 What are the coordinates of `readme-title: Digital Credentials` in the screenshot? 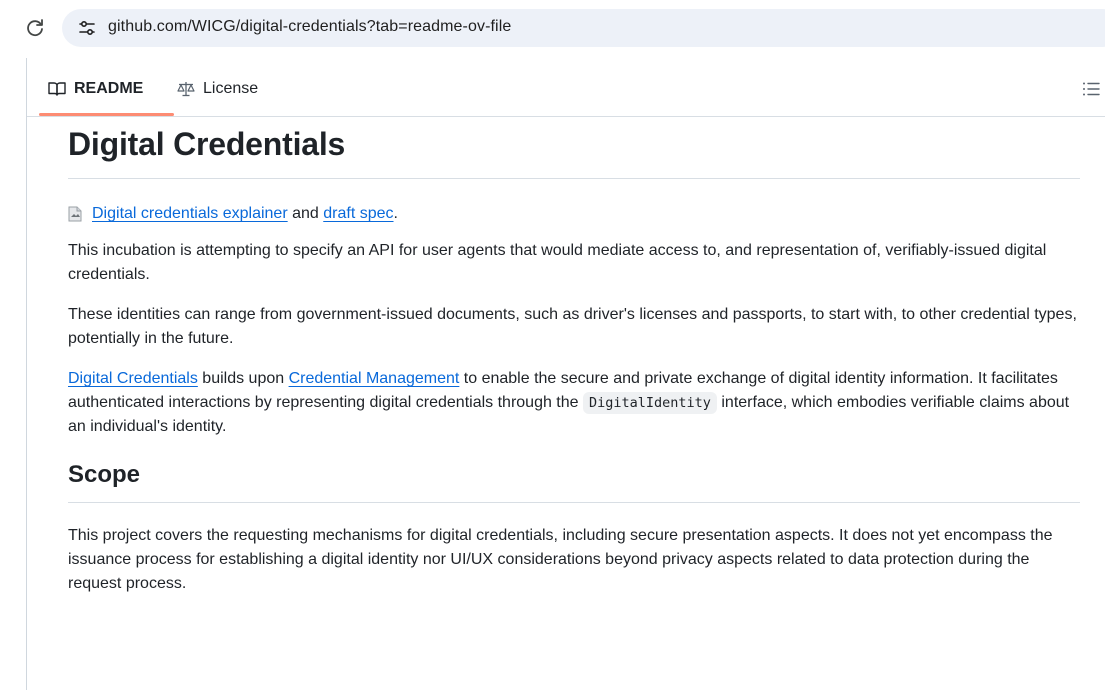 It's located at (207, 144).